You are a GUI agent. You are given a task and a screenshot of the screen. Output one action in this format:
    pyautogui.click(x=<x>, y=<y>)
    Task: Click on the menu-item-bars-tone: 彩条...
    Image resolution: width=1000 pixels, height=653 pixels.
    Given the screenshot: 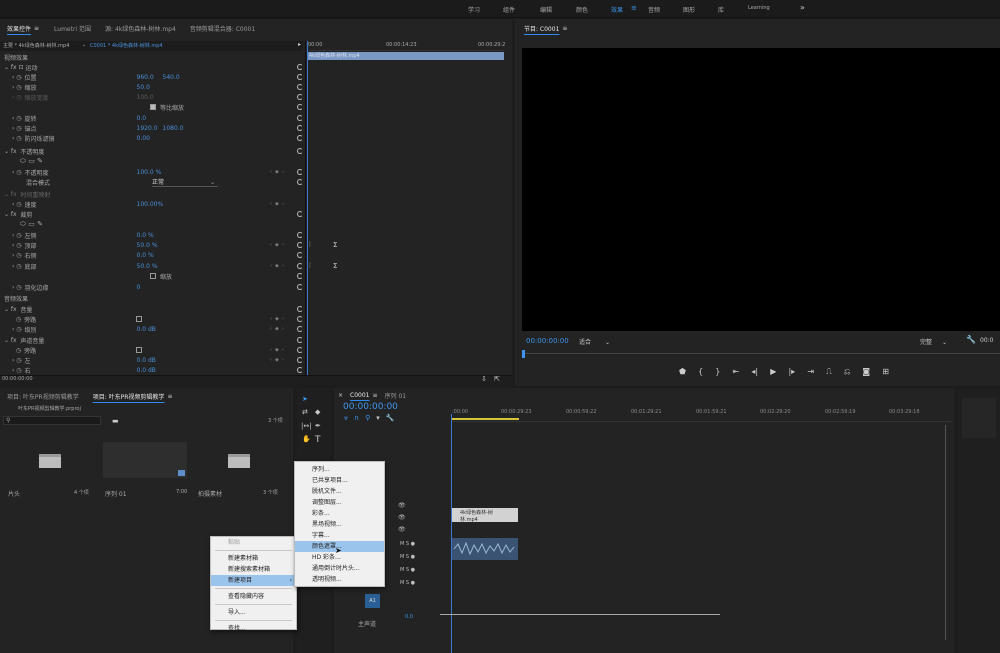 What is the action you would take?
    pyautogui.click(x=339, y=513)
    